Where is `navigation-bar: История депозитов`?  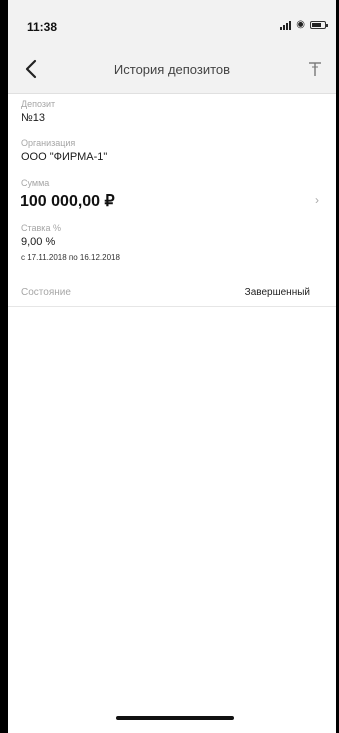
navigation-bar: История депозитов is located at coordinates (172, 69).